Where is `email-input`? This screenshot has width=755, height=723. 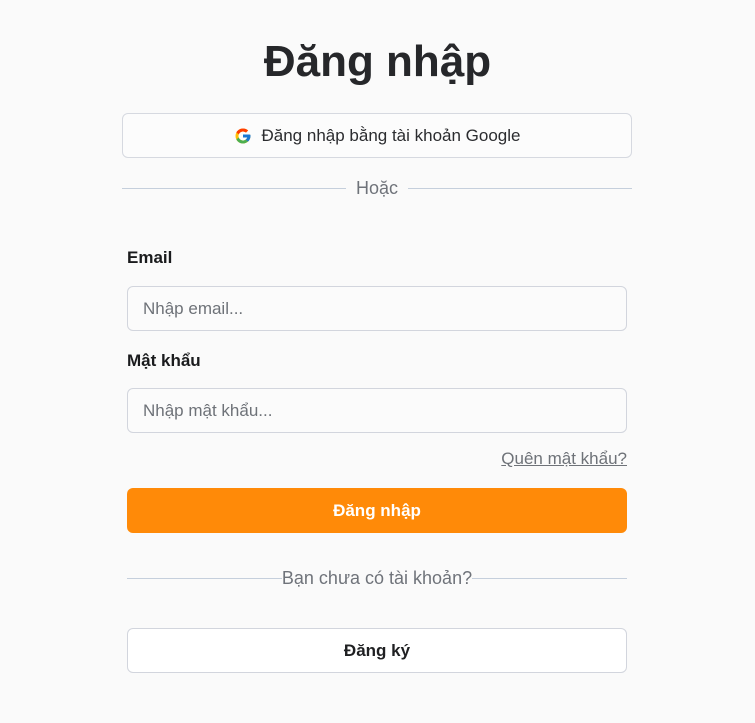 email-input is located at coordinates (377, 308).